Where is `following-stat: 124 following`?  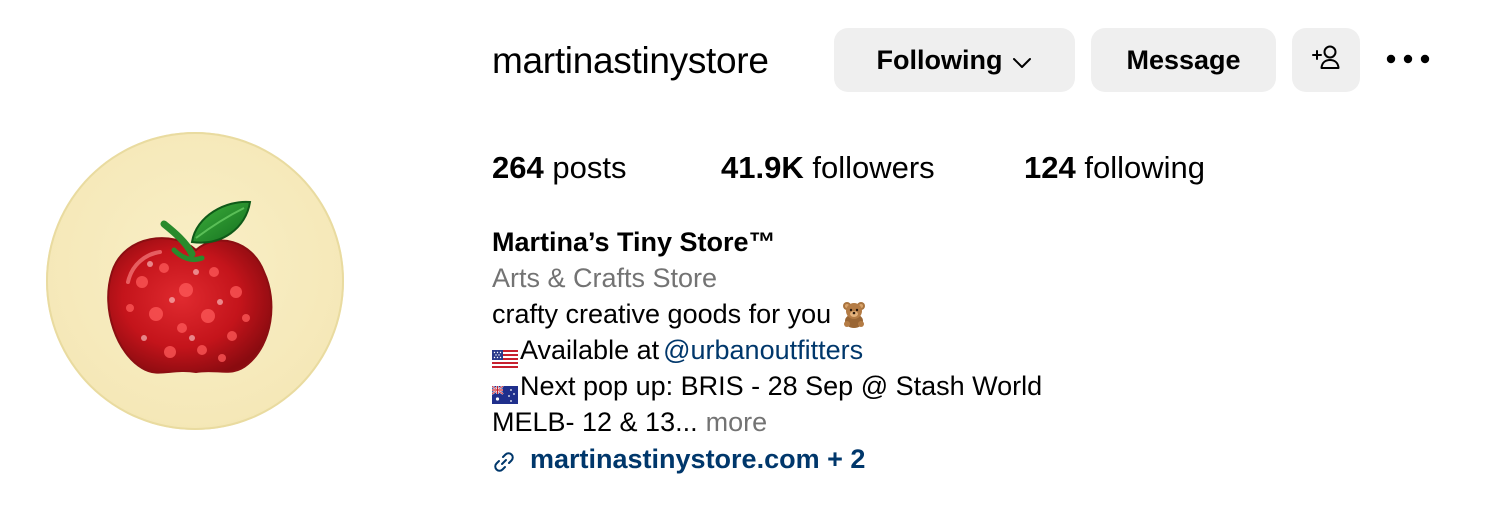
following-stat: 124 following is located at coordinates (1114, 168).